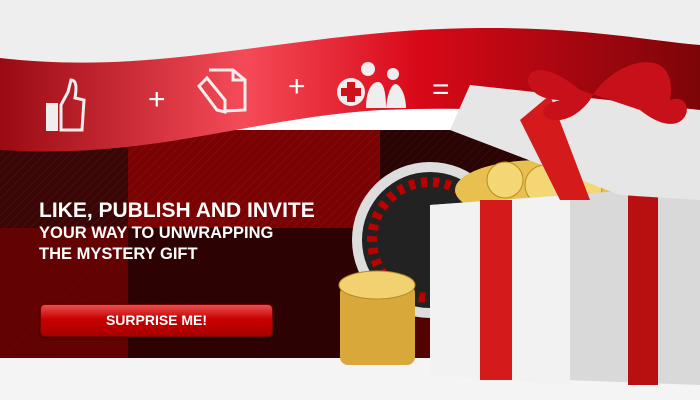  Describe the element at coordinates (177, 210) in the screenshot. I see `headline-line-1: LIKE, PUBLISH AND INVITE` at that location.